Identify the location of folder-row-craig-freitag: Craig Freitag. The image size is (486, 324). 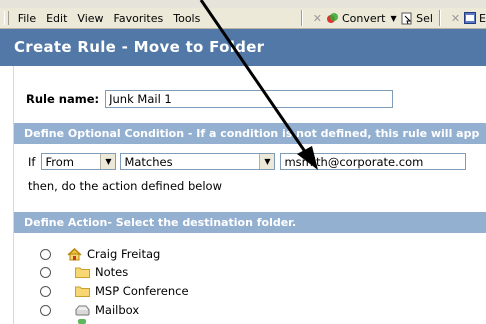
(100, 254).